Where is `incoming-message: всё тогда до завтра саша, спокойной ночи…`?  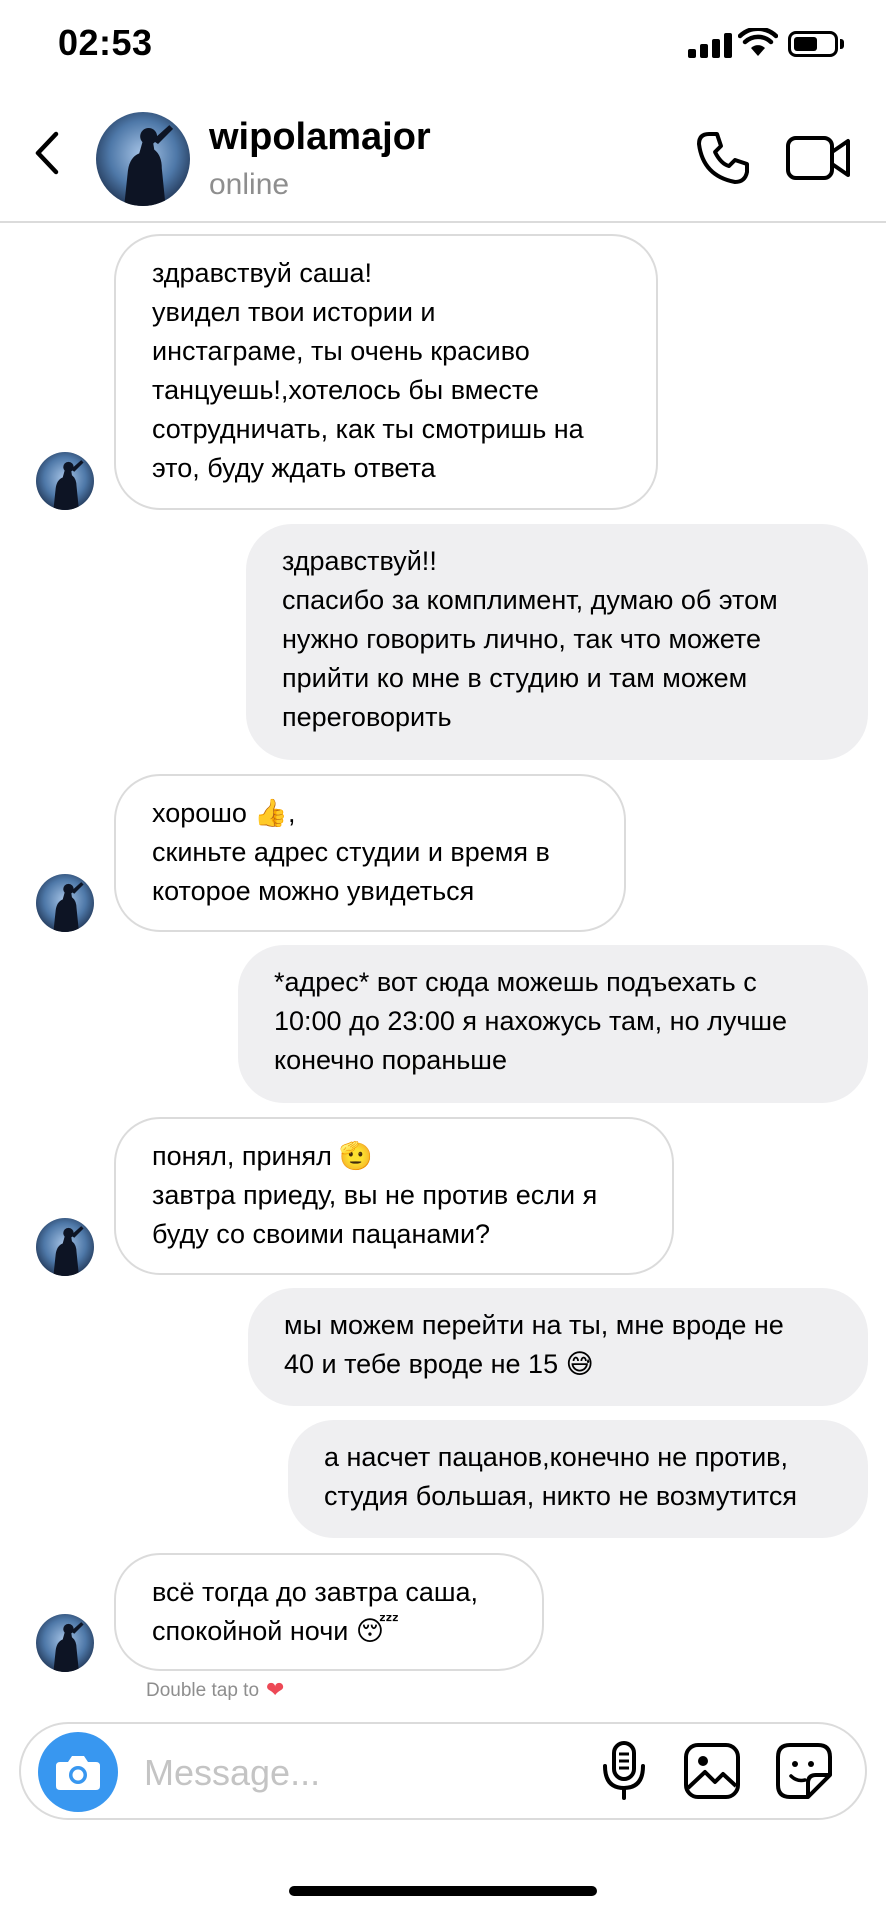 incoming-message: всё тогда до завтра саша, спокойной ночи… is located at coordinates (329, 1612).